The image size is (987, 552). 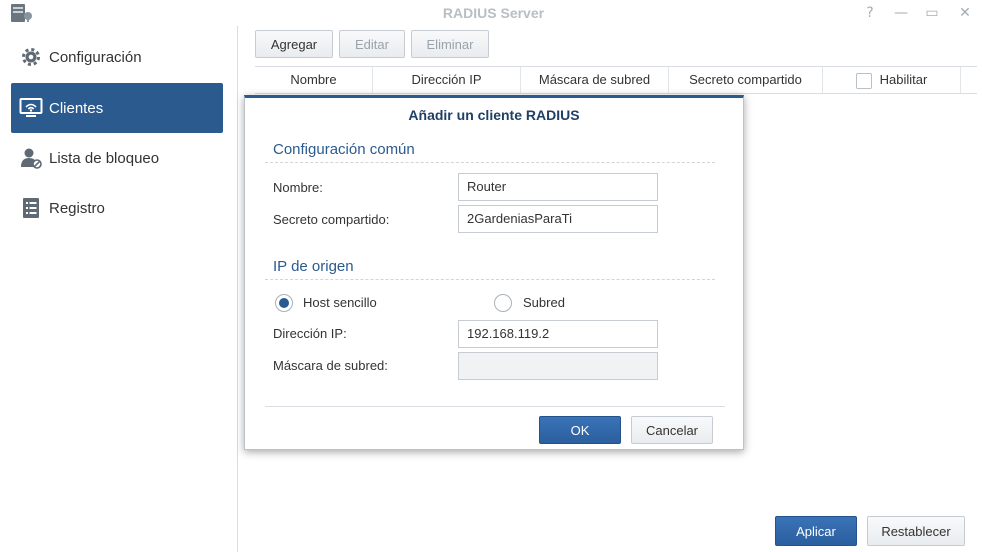 What do you see at coordinates (558, 219) in the screenshot?
I see `shared-secret-input: 2GardeniasParaTi` at bounding box center [558, 219].